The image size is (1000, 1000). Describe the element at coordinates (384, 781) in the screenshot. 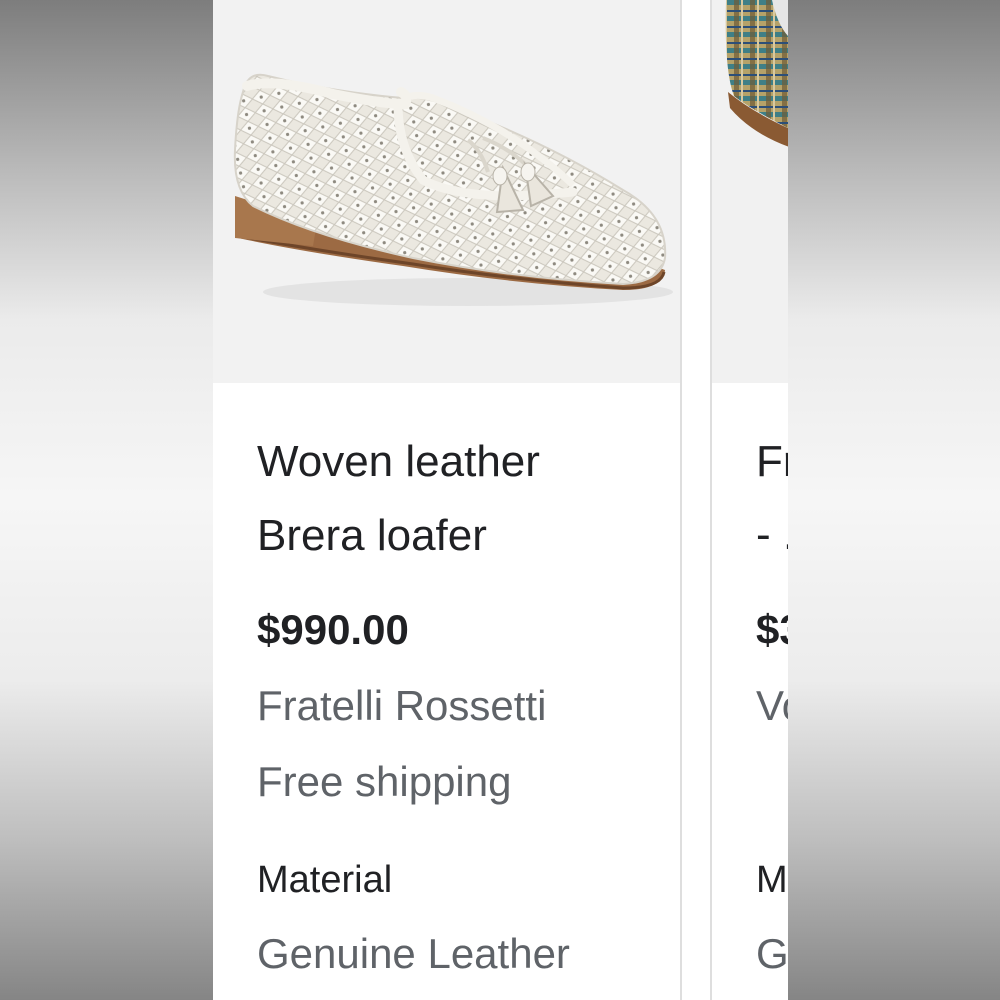

I see `shipping-info: Free shipping` at that location.